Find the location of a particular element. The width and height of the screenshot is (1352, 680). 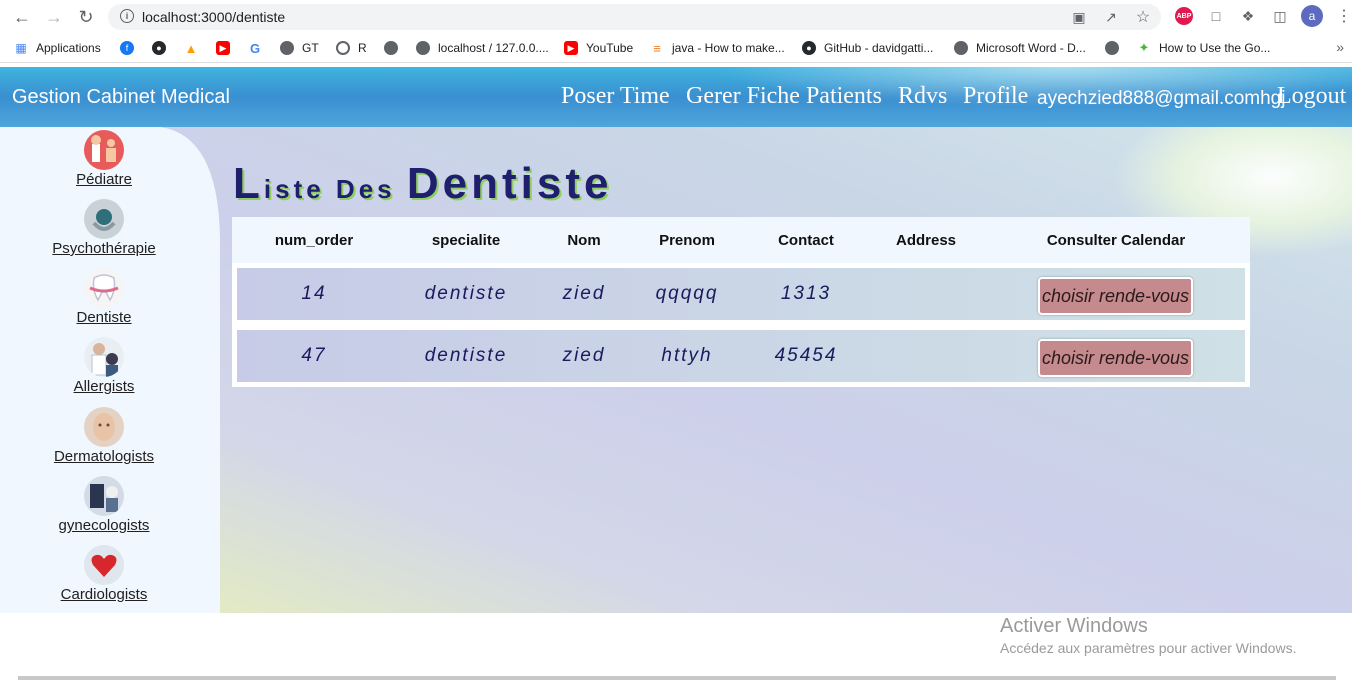

bookmark-star-icon: ☆ is located at coordinates (1143, 17).